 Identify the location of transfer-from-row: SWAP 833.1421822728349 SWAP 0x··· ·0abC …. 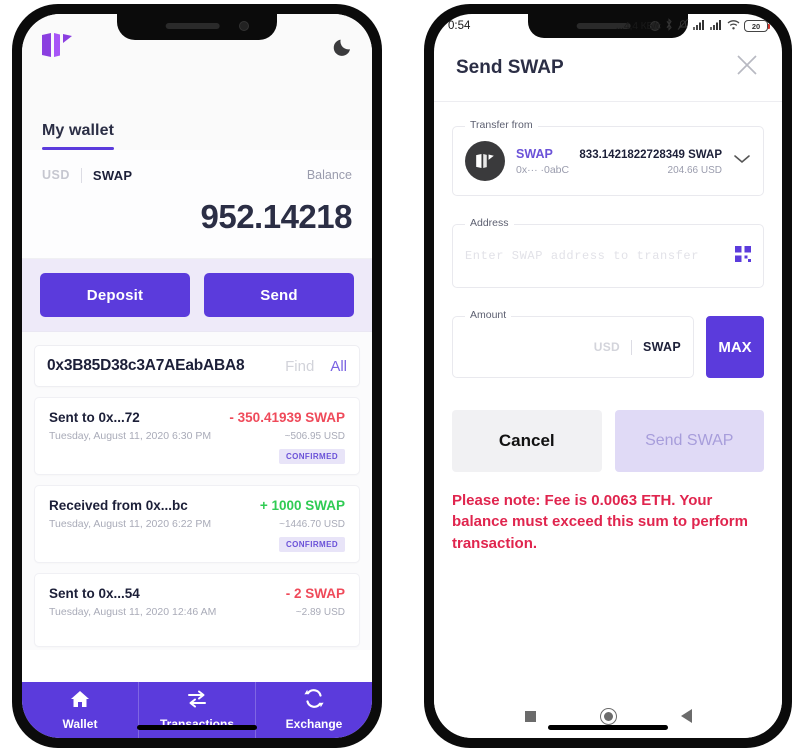
(608, 161).